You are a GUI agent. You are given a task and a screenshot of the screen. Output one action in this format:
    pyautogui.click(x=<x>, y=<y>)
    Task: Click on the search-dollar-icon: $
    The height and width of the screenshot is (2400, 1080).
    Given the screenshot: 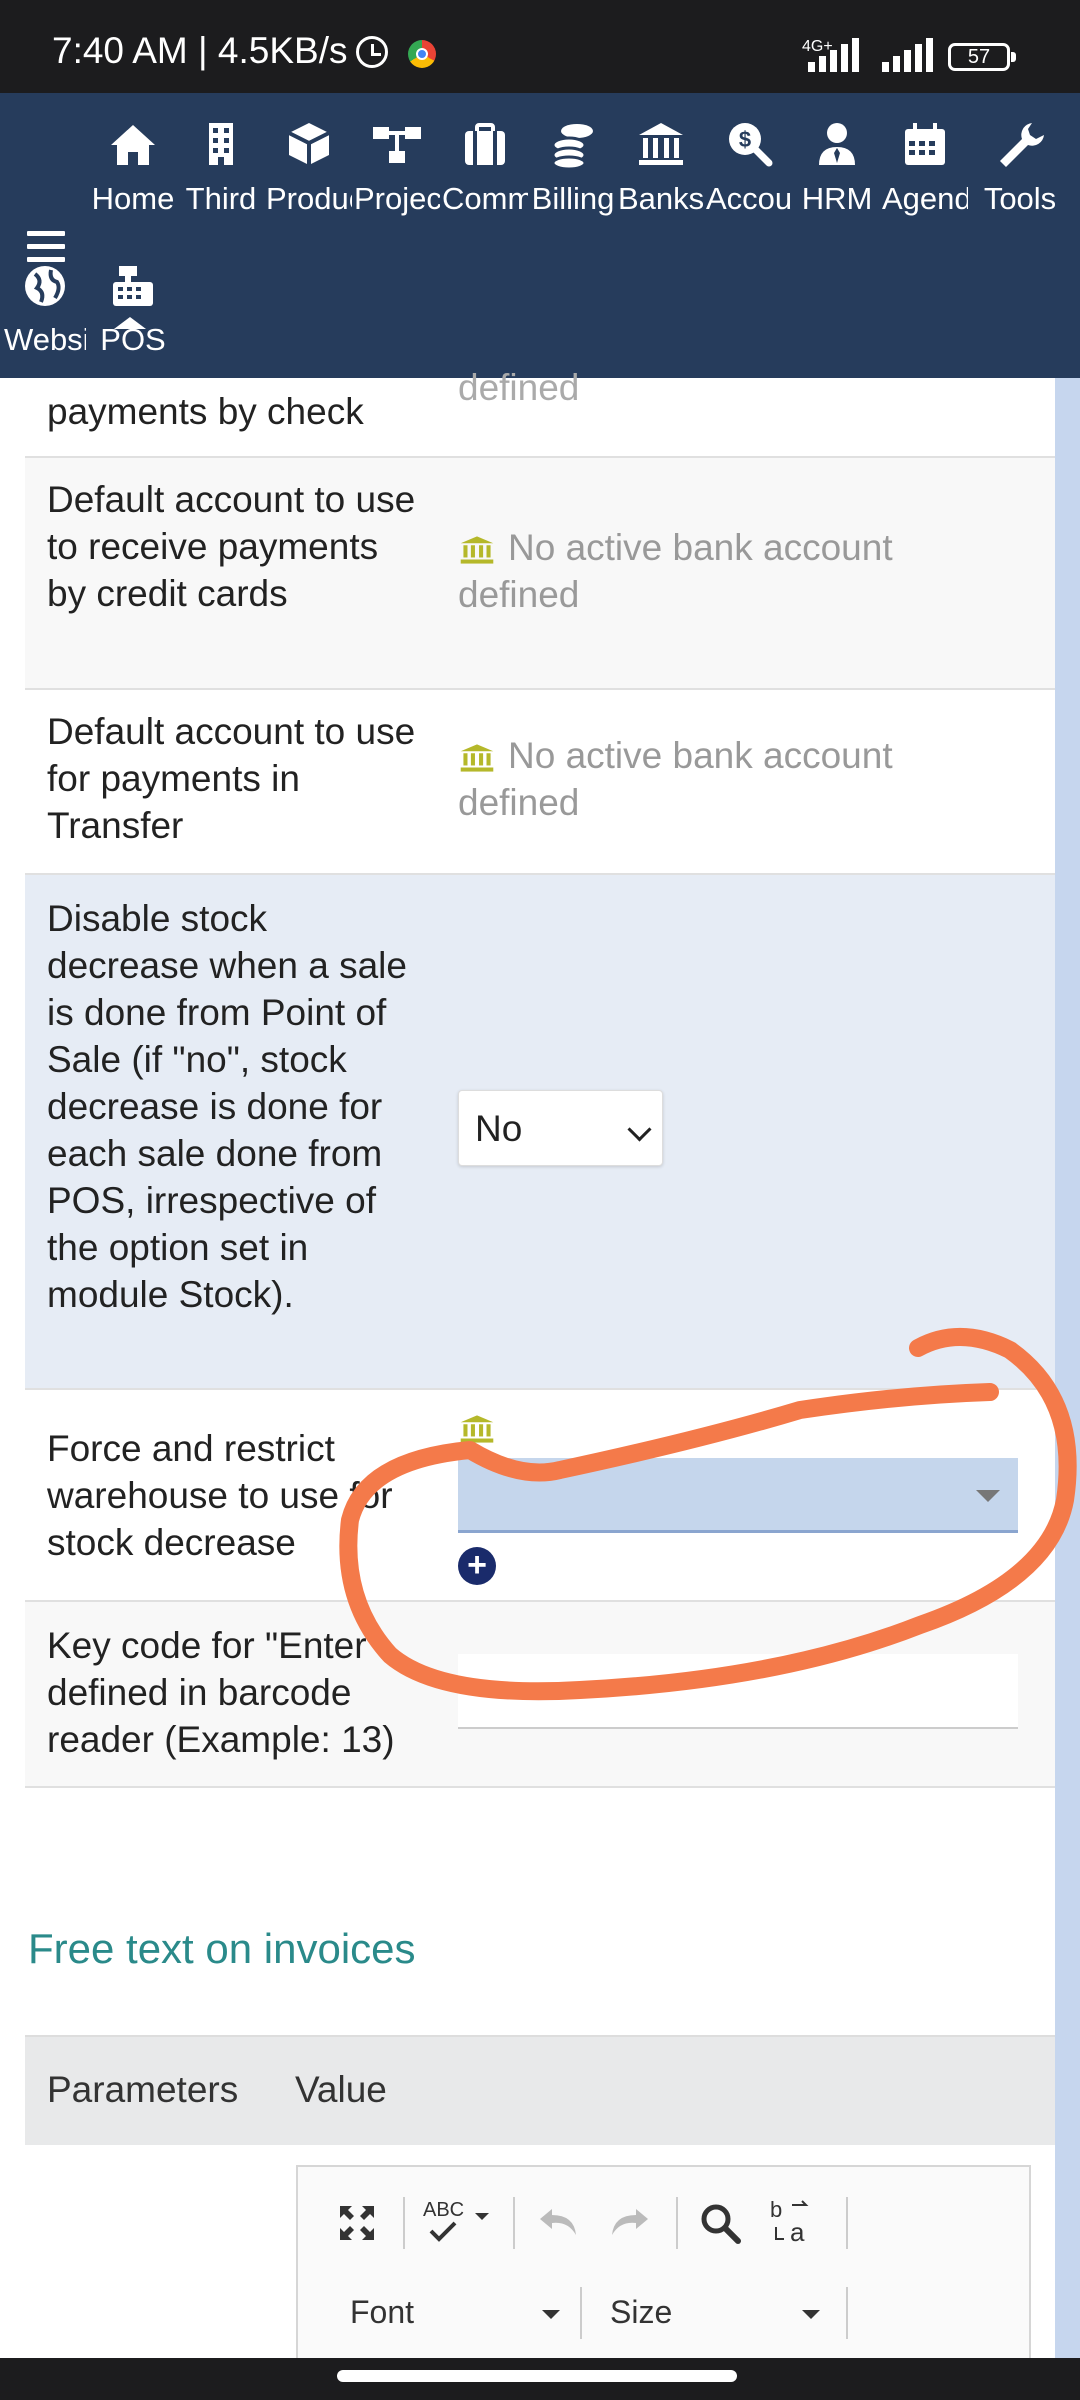 What is the action you would take?
    pyautogui.click(x=751, y=145)
    